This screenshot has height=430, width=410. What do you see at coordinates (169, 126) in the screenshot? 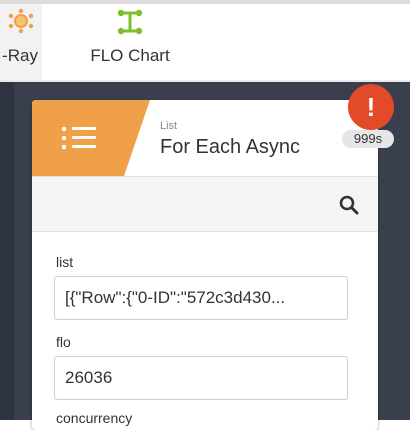
I see `node-category: List` at bounding box center [169, 126].